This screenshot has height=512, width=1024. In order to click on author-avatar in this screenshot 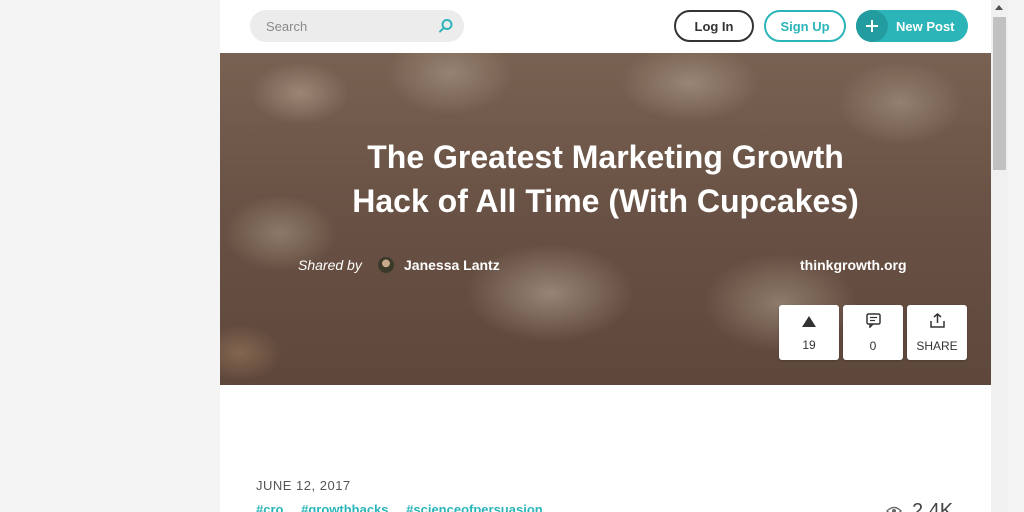, I will do `click(386, 265)`.